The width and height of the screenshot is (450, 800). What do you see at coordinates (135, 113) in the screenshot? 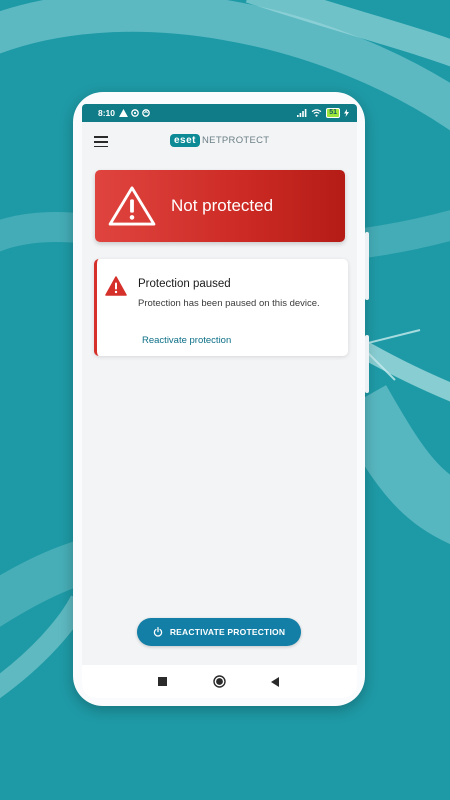
I see `sync-status-icon` at bounding box center [135, 113].